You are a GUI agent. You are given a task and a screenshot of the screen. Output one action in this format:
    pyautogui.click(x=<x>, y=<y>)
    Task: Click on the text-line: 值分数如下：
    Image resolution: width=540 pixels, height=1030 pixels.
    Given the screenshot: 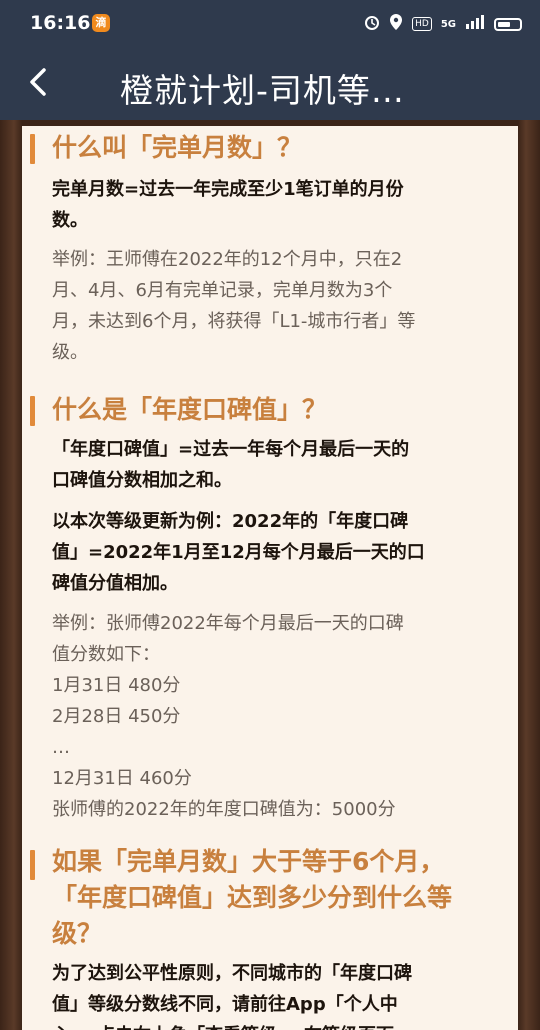 What is the action you would take?
    pyautogui.click(x=106, y=654)
    